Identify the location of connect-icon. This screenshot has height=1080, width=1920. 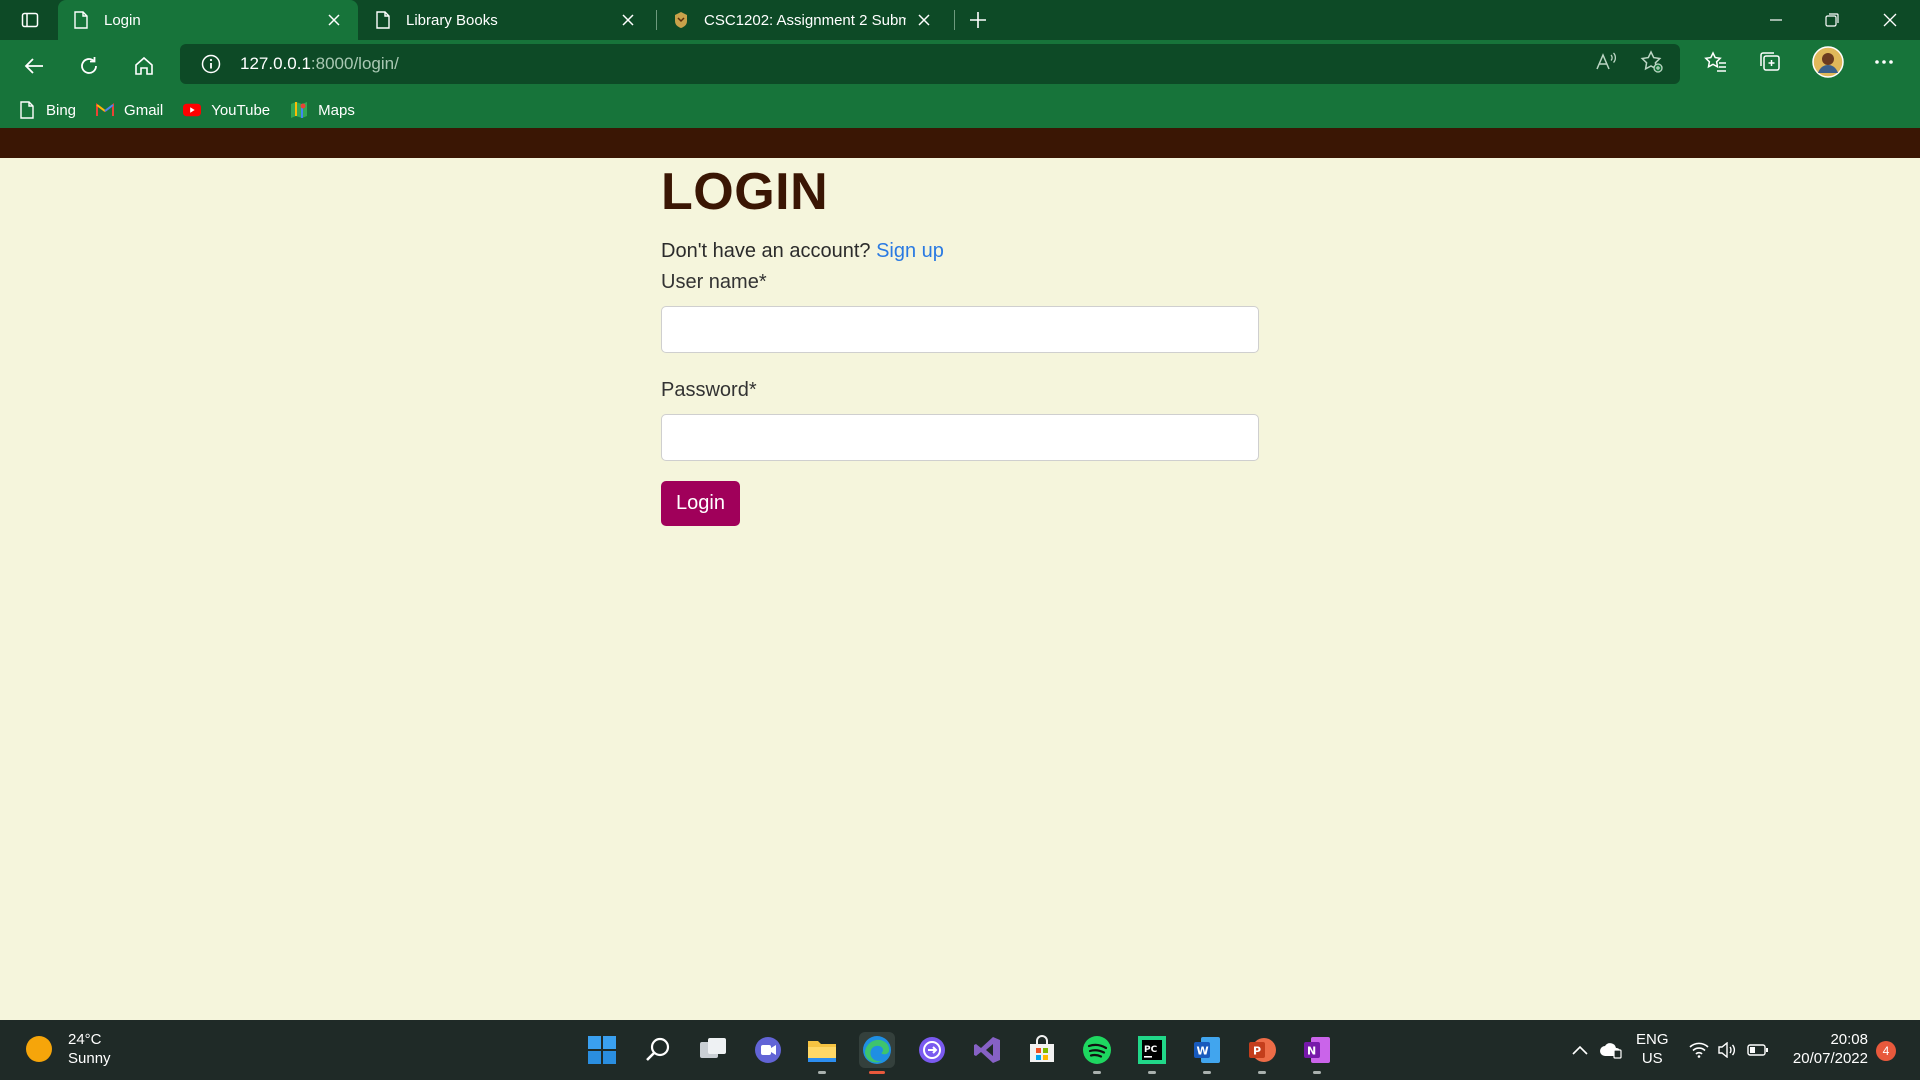
(932, 1050).